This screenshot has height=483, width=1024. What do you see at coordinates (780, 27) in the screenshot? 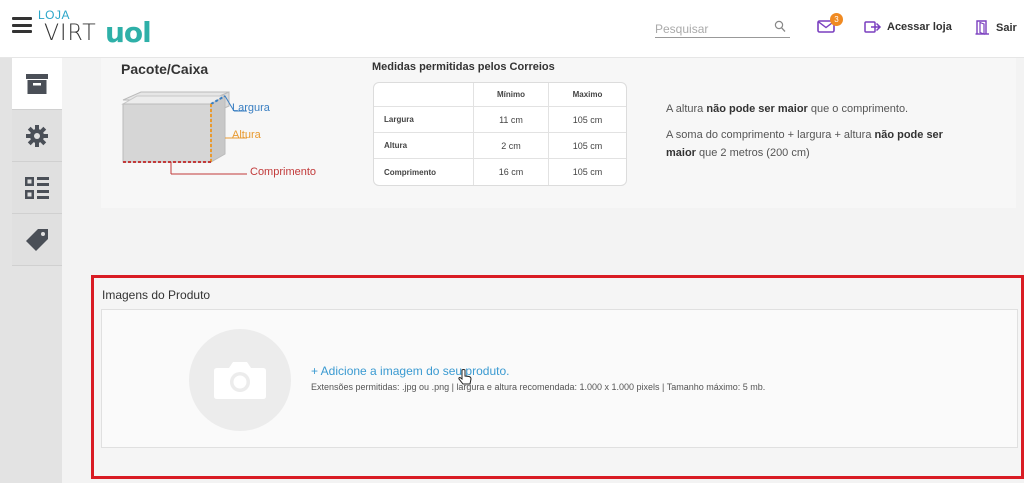
I see `search-icon` at bounding box center [780, 27].